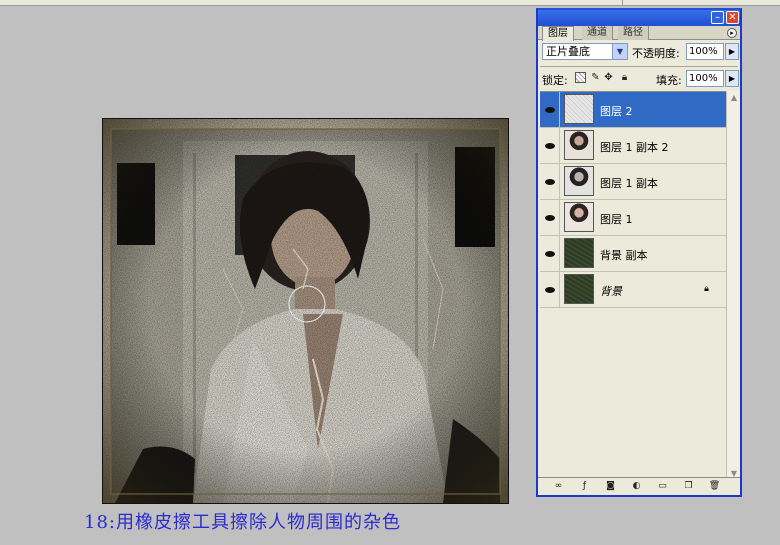  I want to click on layer-row: 图层 1 副本 2, so click(633, 146).